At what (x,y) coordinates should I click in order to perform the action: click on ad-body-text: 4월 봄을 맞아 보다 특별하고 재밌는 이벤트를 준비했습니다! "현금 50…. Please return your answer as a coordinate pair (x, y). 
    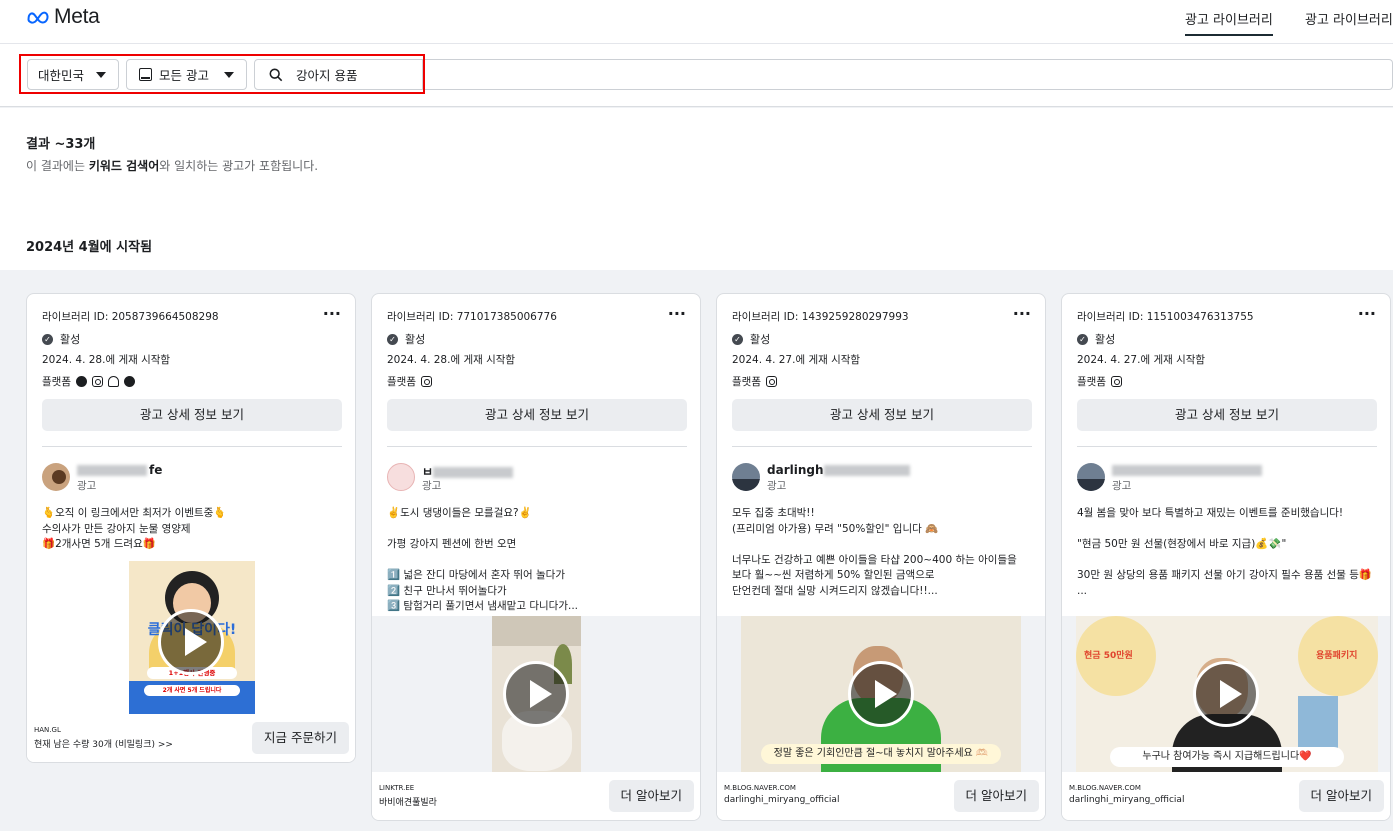
    Looking at the image, I should click on (1224, 552).